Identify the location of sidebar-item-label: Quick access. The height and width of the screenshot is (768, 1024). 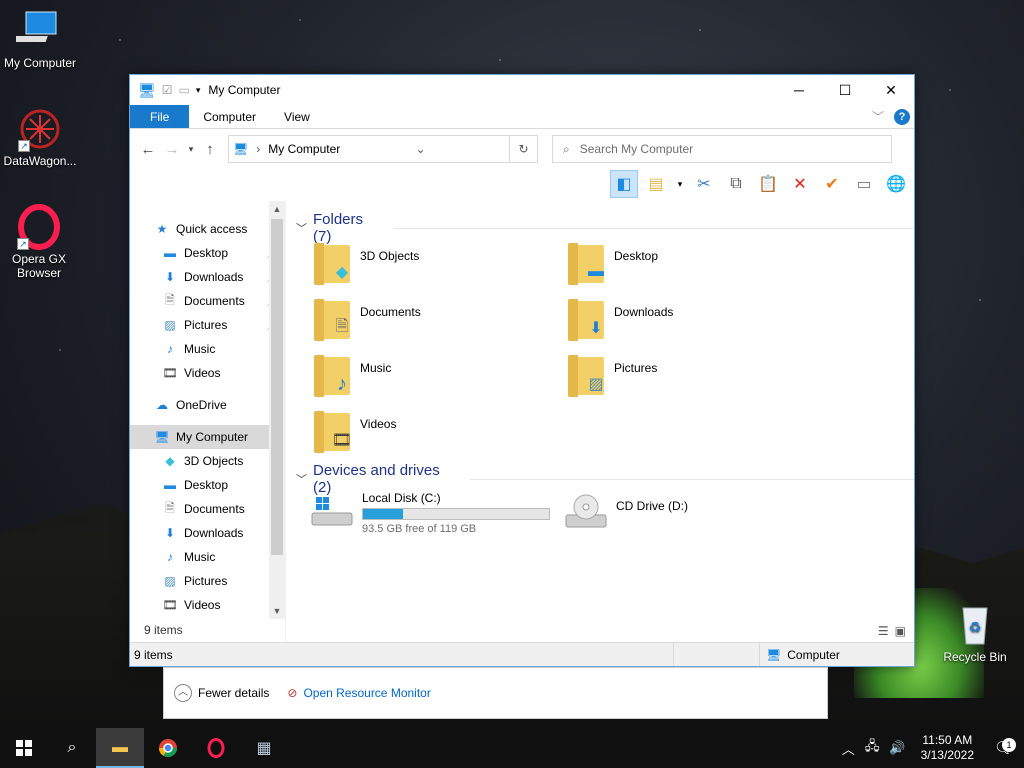
(212, 229).